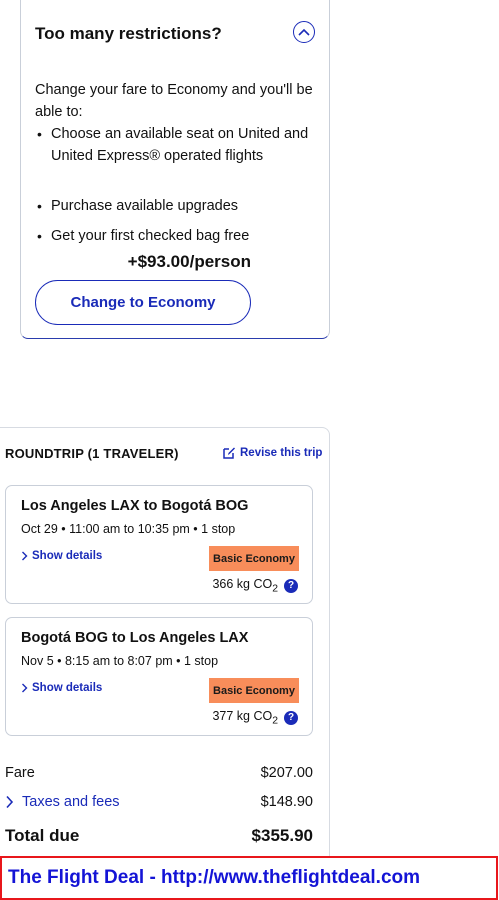  What do you see at coordinates (286, 802) in the screenshot?
I see `taxes-value: $148.90` at bounding box center [286, 802].